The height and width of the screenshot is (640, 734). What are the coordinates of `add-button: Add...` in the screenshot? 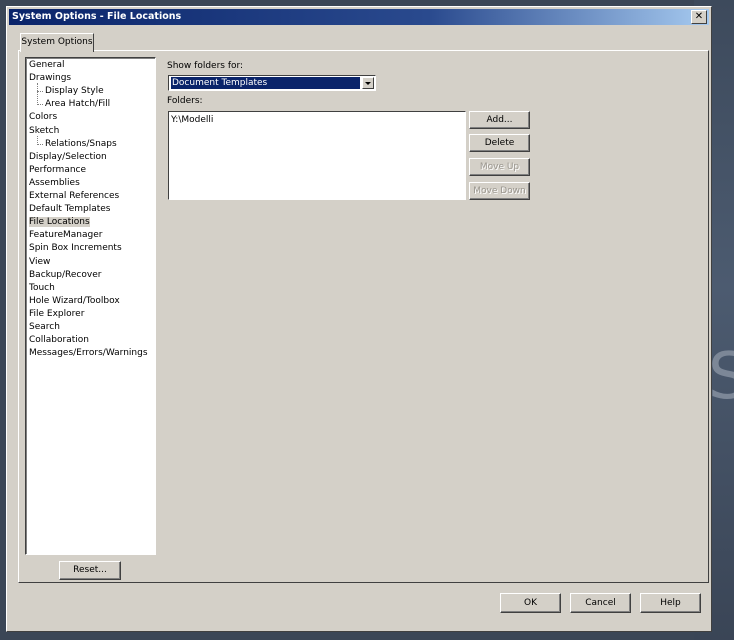 It's located at (499, 120).